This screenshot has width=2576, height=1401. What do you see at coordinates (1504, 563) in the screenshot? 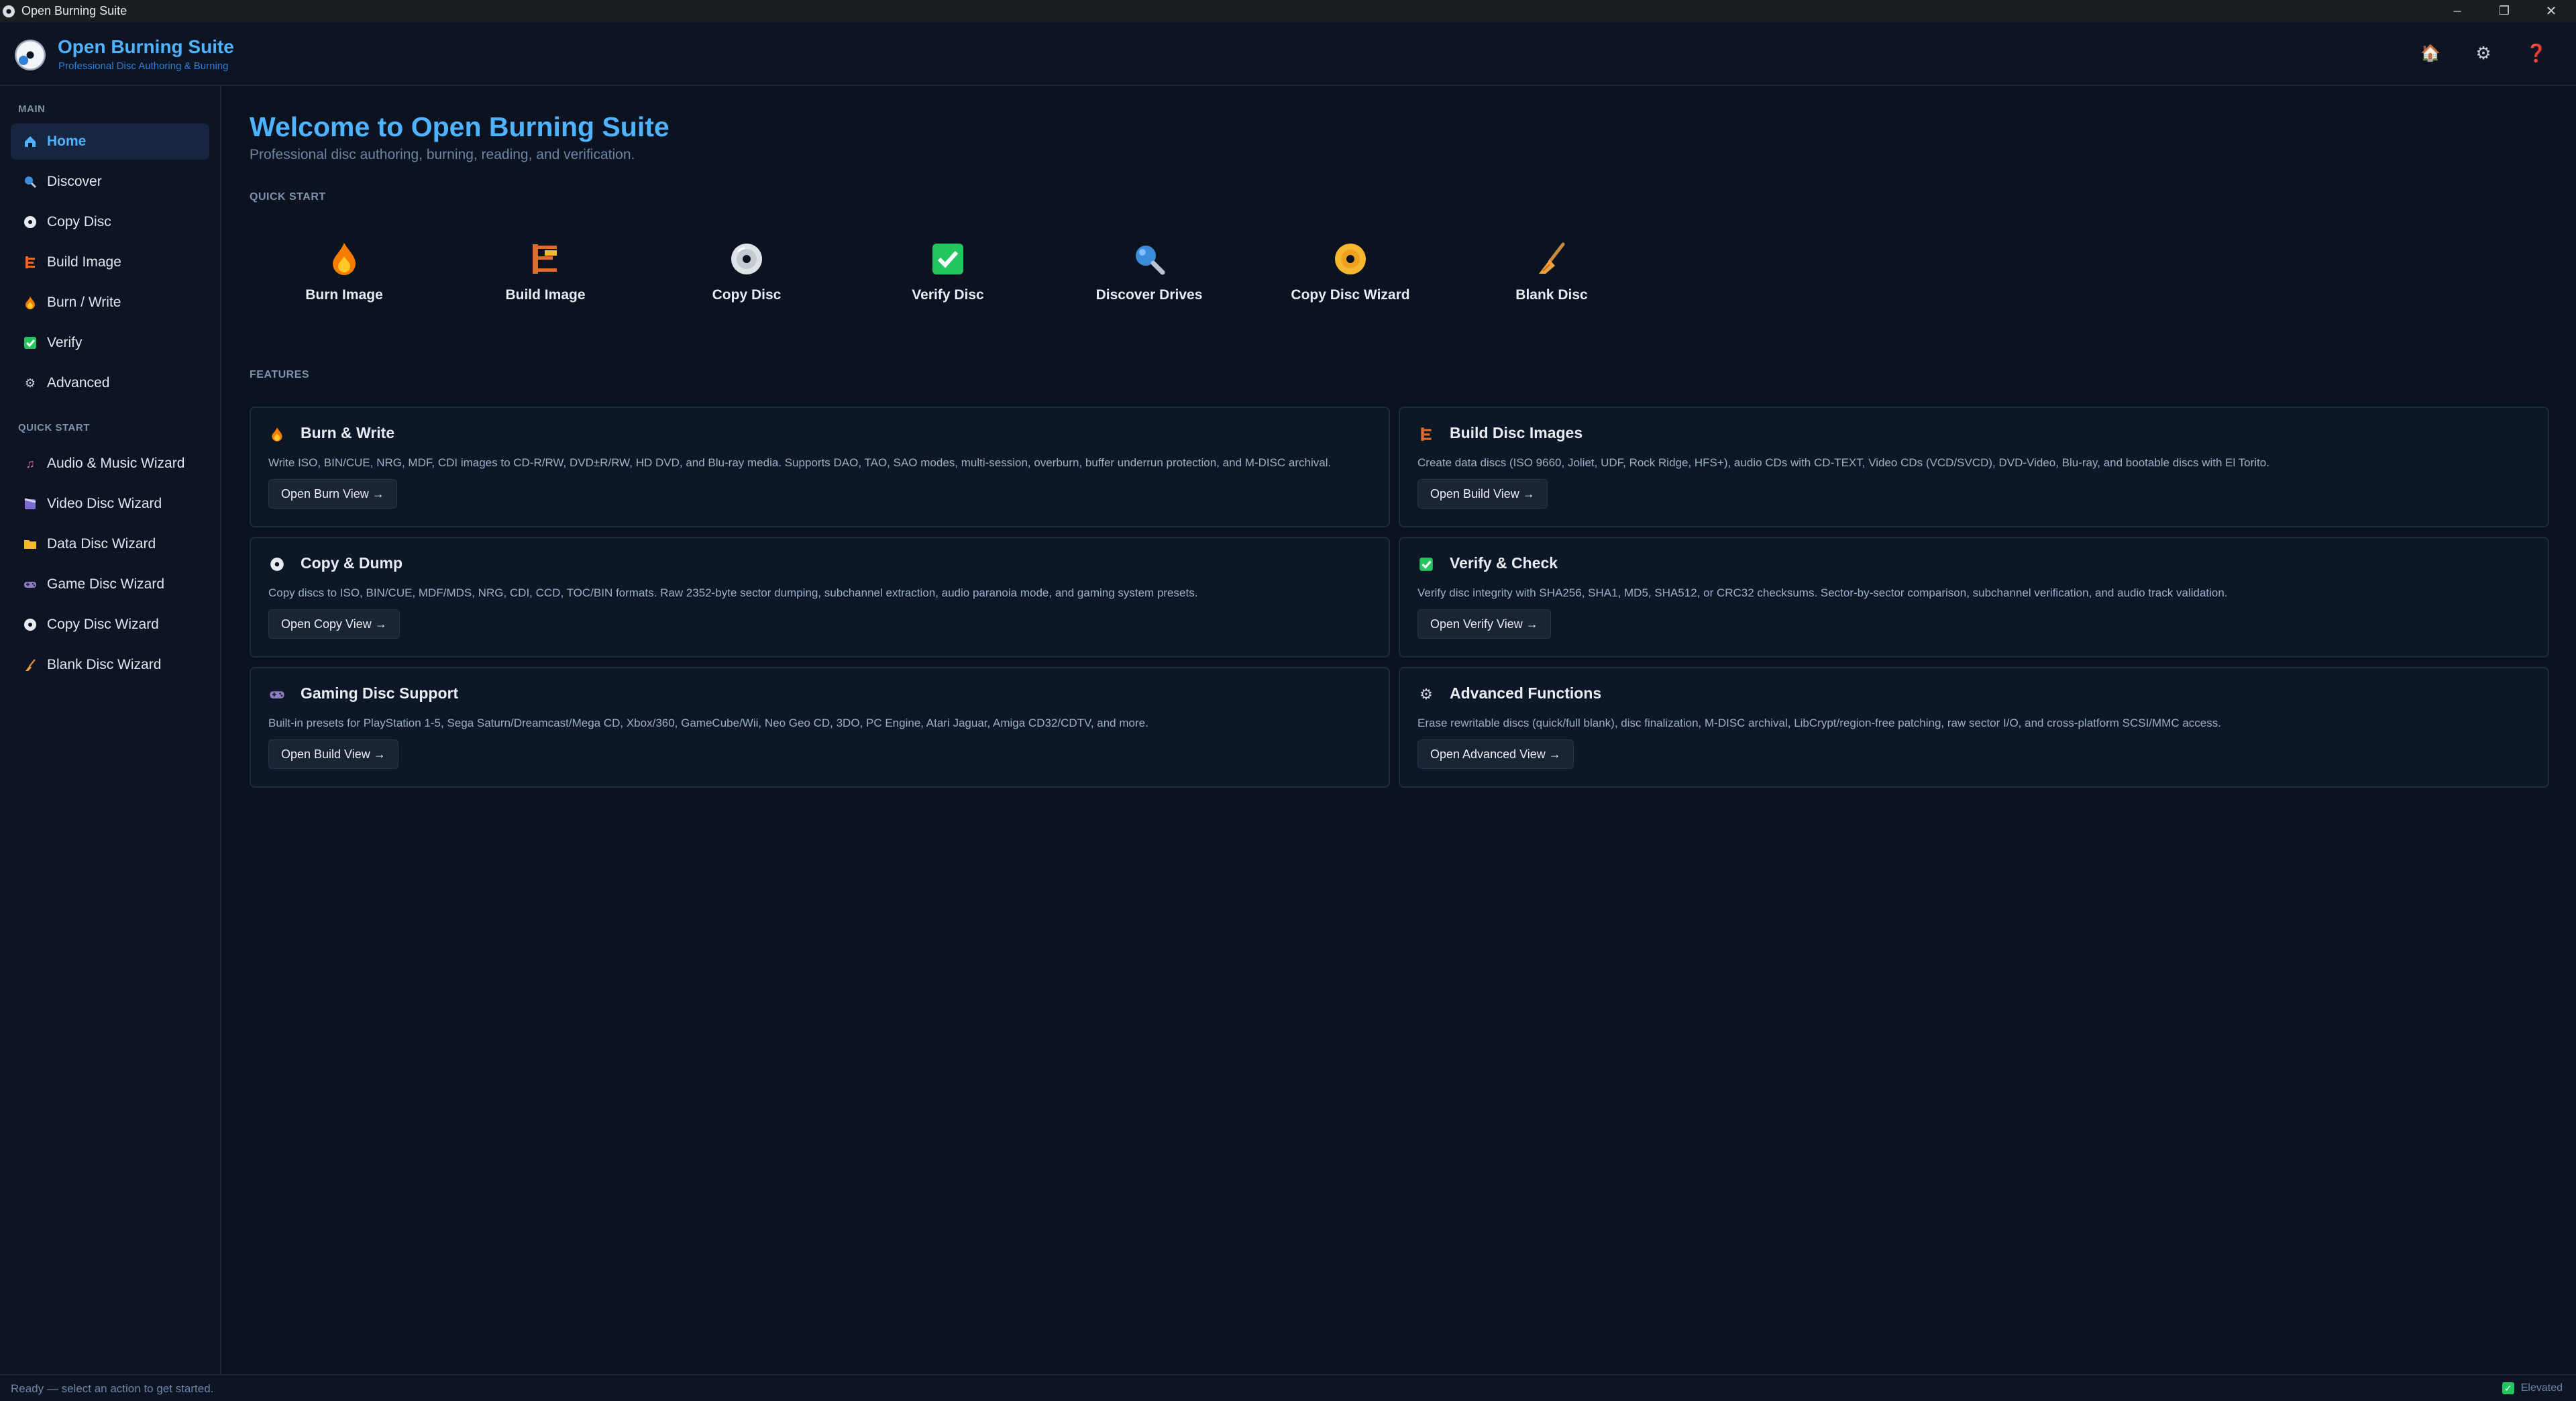
I see `feature-title: Verify & Check` at bounding box center [1504, 563].